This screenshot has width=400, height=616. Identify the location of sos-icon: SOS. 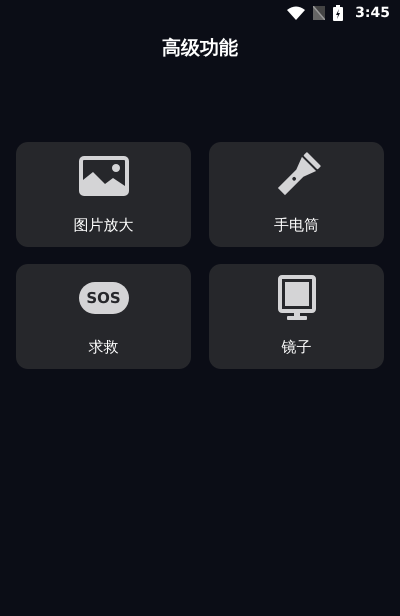
(103, 298).